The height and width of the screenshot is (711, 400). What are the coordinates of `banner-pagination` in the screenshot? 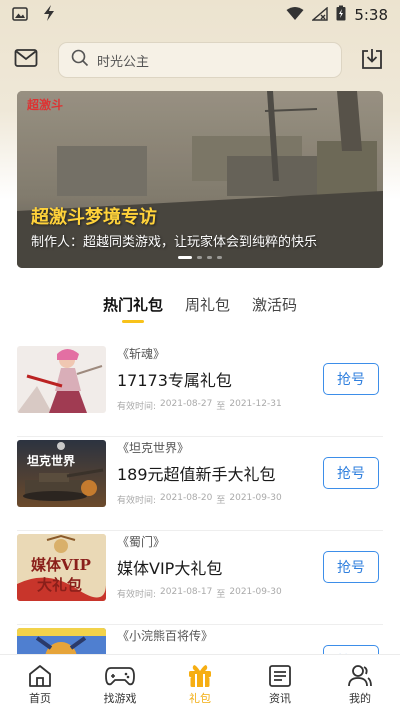 It's located at (200, 257).